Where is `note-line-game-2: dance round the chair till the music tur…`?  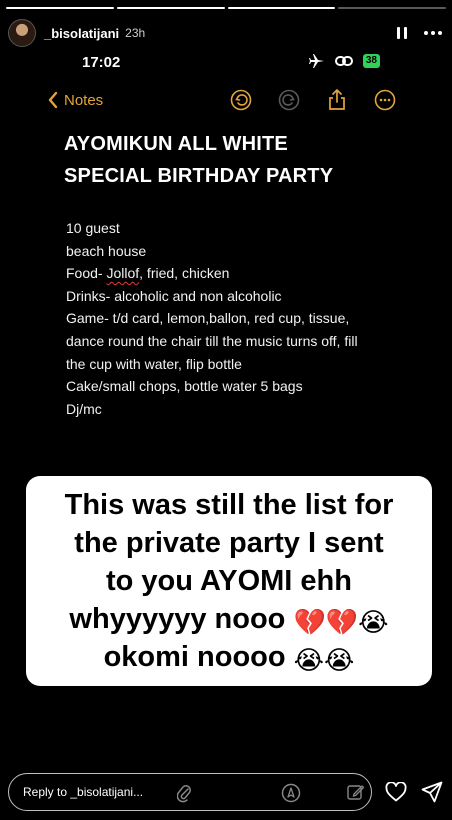
note-line-game-2: dance round the chair till the music tur… is located at coordinates (212, 340).